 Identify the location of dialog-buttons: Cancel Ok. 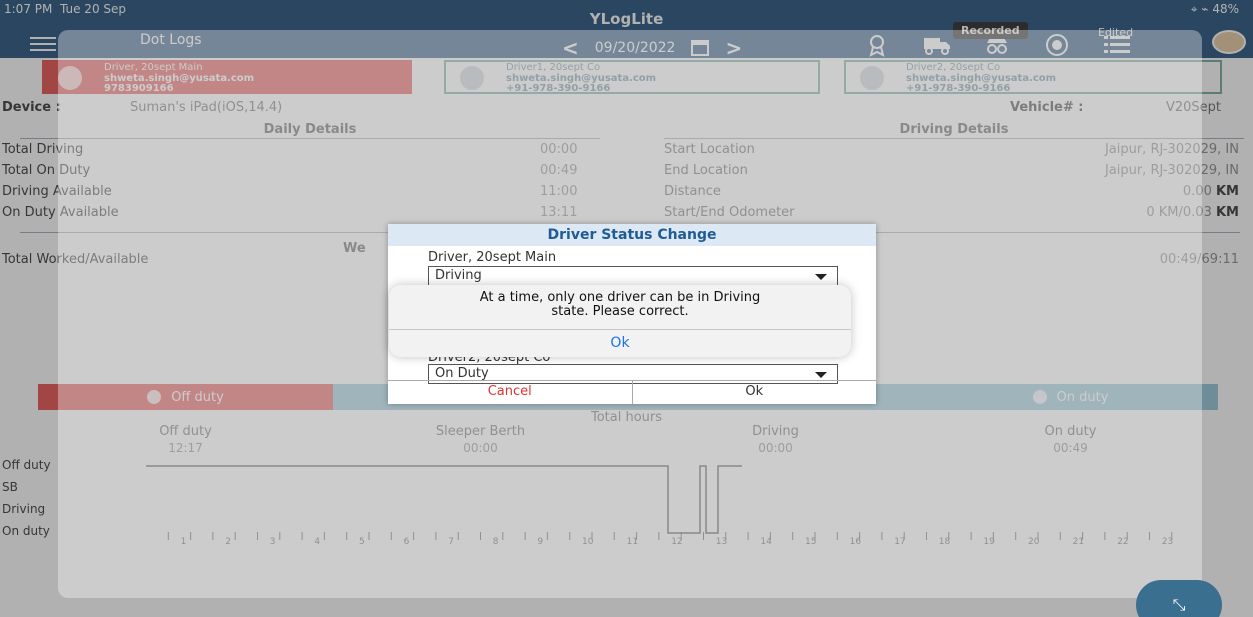
(632, 392).